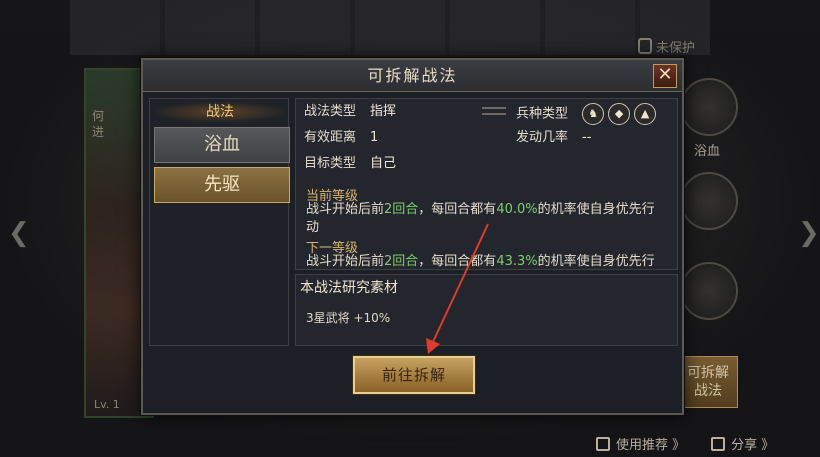  Describe the element at coordinates (707, 151) in the screenshot. I see `side-skill-label: 浴血` at that location.